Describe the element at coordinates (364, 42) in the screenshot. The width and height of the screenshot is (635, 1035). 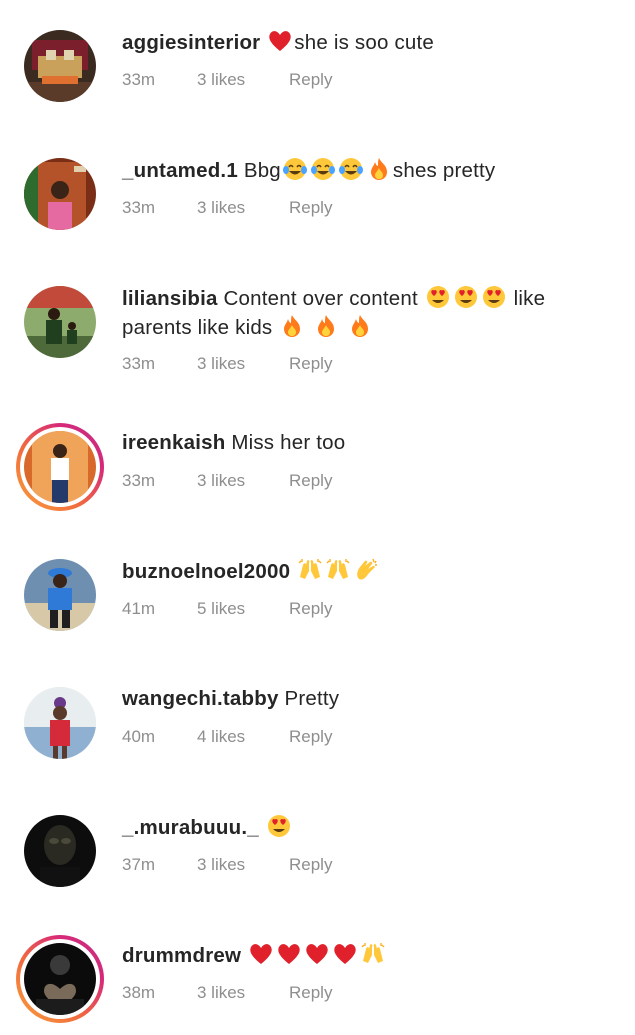
I see `comment-body: she is soo cute` at that location.